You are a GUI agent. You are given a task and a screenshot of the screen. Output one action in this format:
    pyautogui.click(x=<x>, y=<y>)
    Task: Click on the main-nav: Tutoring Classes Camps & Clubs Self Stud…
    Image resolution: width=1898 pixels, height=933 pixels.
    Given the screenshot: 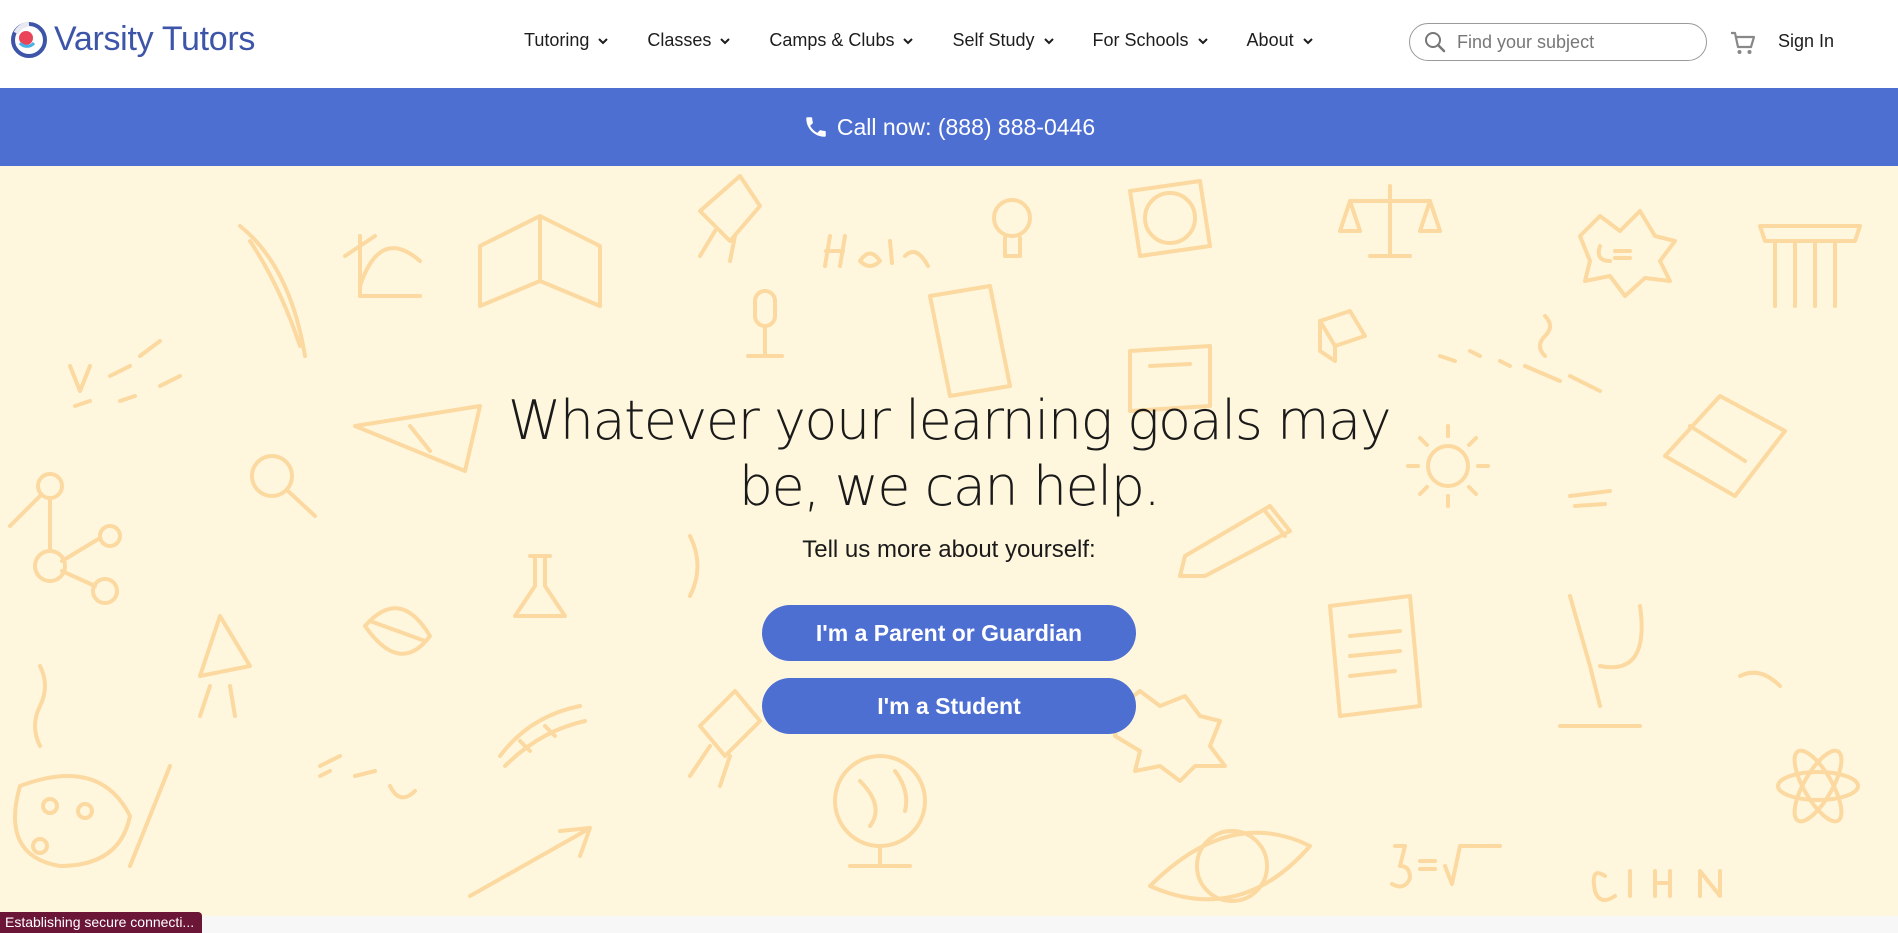 What is the action you would take?
    pyautogui.click(x=919, y=40)
    